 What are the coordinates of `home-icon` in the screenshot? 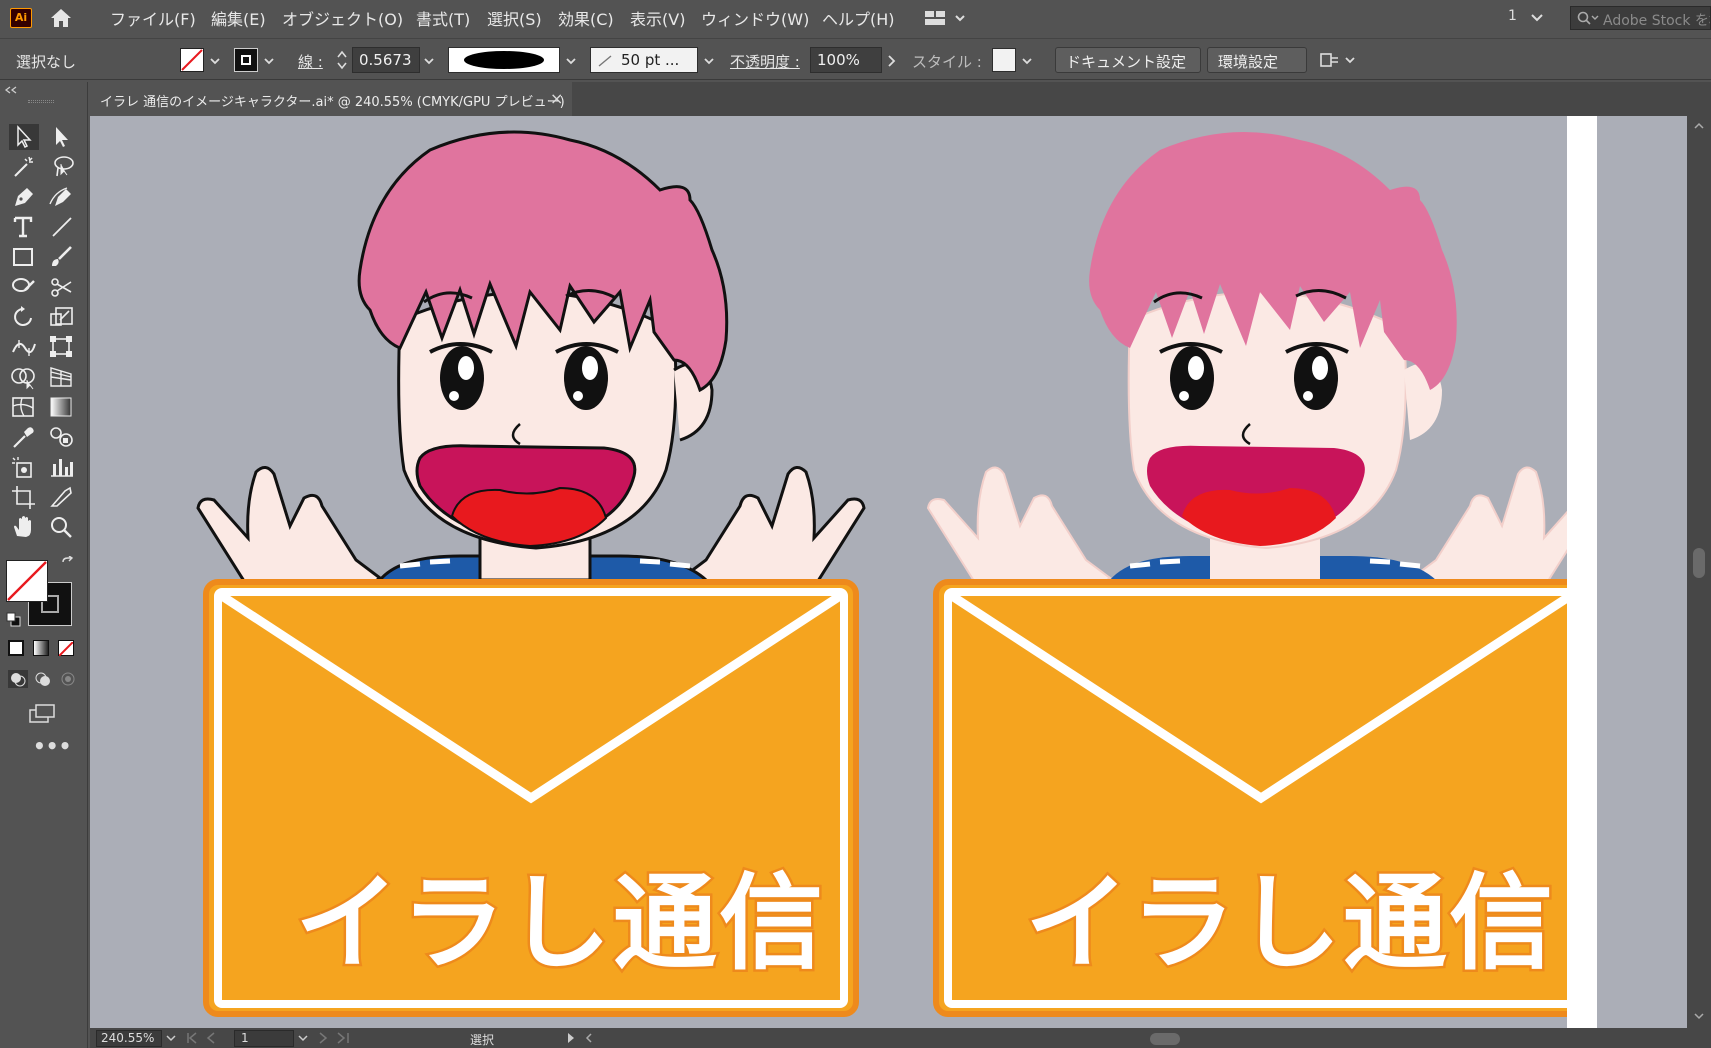 It's located at (61, 18).